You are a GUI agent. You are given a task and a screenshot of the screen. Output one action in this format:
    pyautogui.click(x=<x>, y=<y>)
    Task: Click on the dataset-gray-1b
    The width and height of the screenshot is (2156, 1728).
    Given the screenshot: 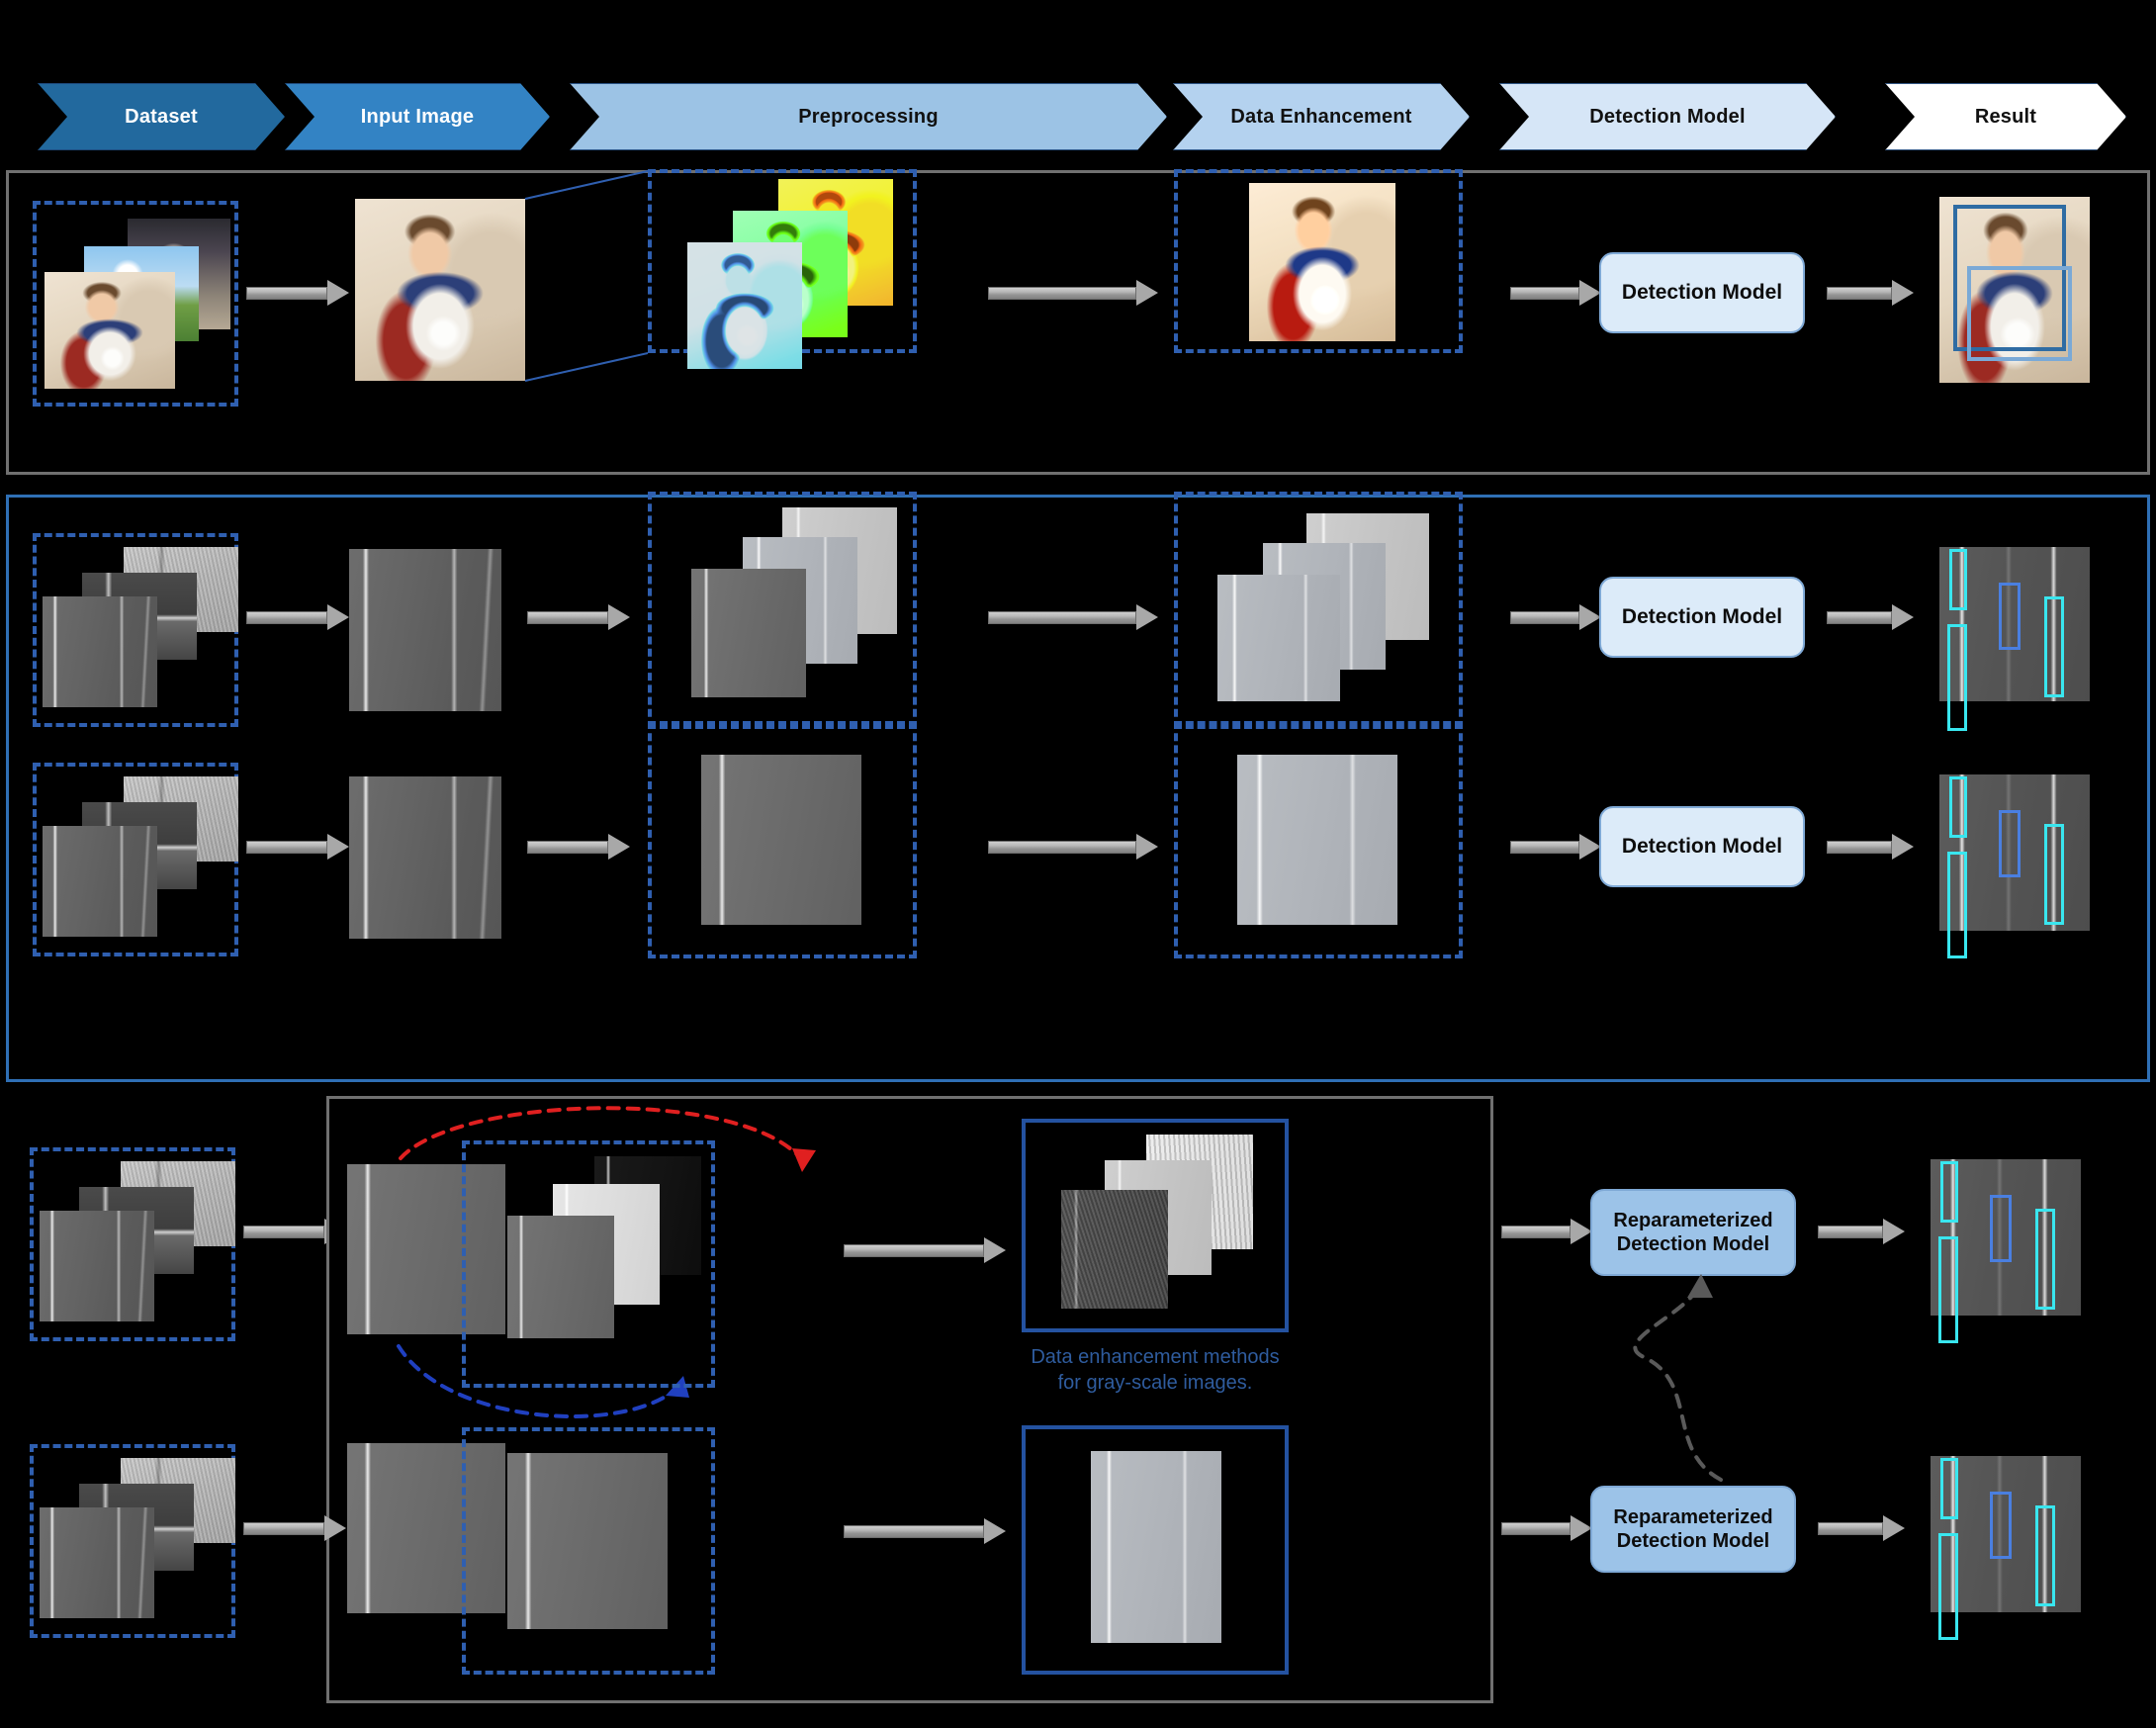 What is the action you would take?
    pyautogui.click(x=100, y=881)
    